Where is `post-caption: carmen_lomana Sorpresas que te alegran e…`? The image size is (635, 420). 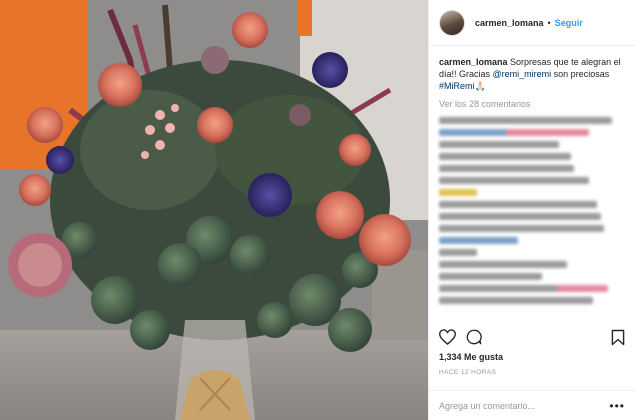
post-caption: carmen_lomana Sorpresas que te alegran e… is located at coordinates (533, 74).